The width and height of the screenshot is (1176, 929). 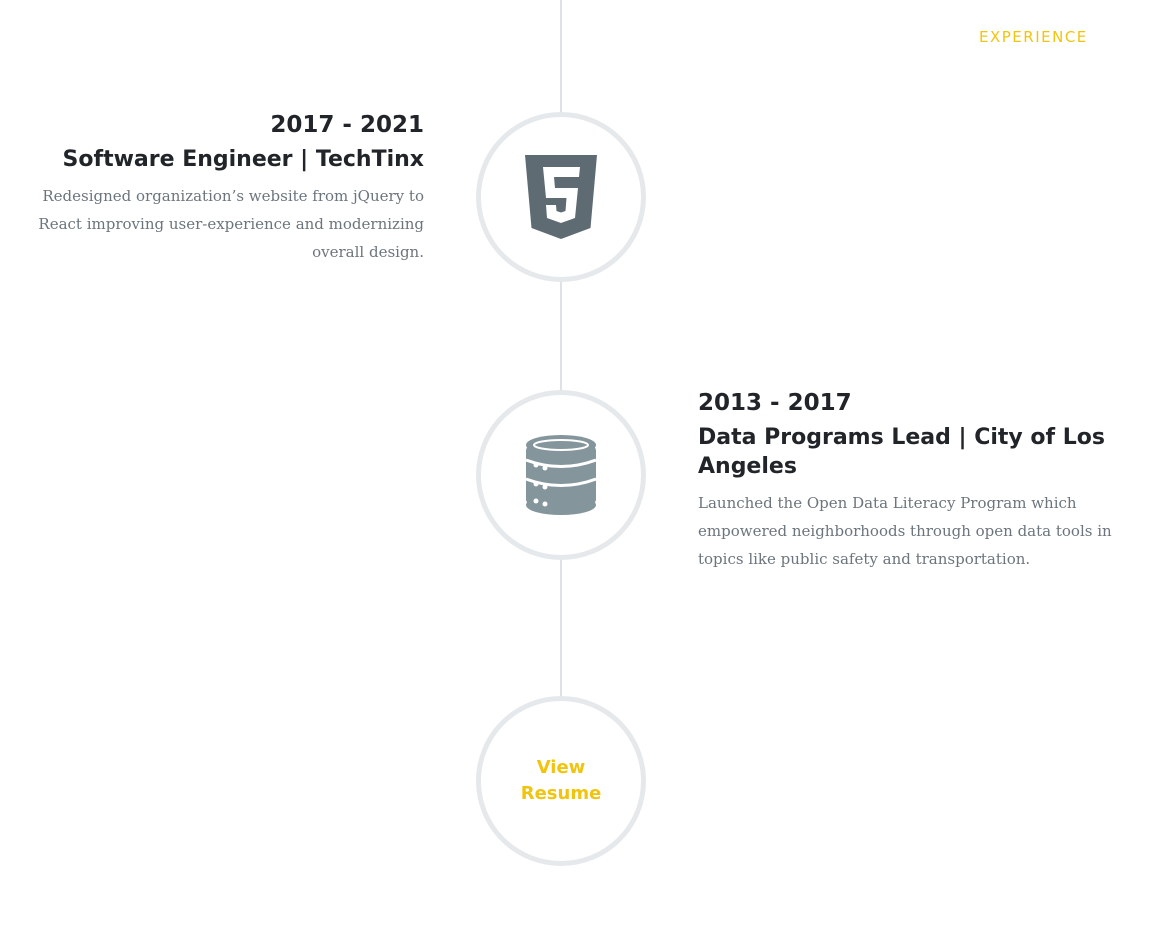 I want to click on view-resume-line2: Resume, so click(x=561, y=793).